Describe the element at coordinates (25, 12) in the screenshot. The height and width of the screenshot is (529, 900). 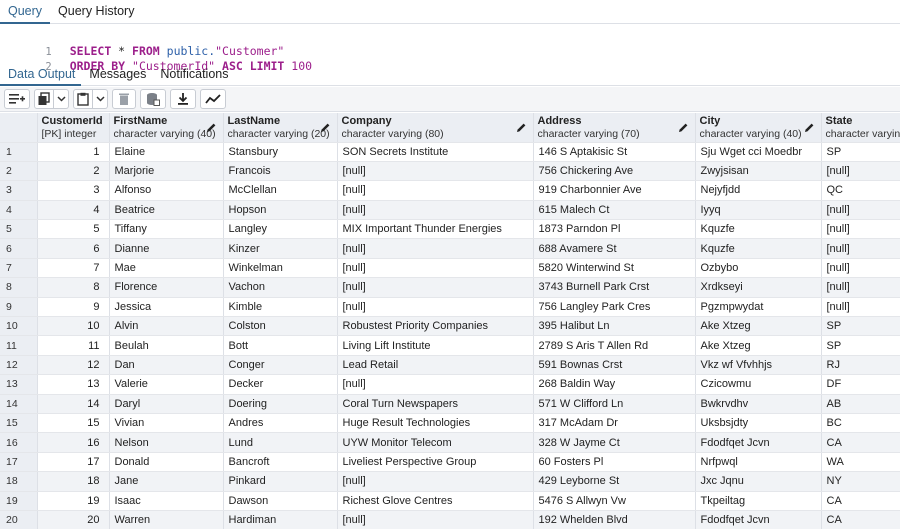
I see `tab-query: Query` at that location.